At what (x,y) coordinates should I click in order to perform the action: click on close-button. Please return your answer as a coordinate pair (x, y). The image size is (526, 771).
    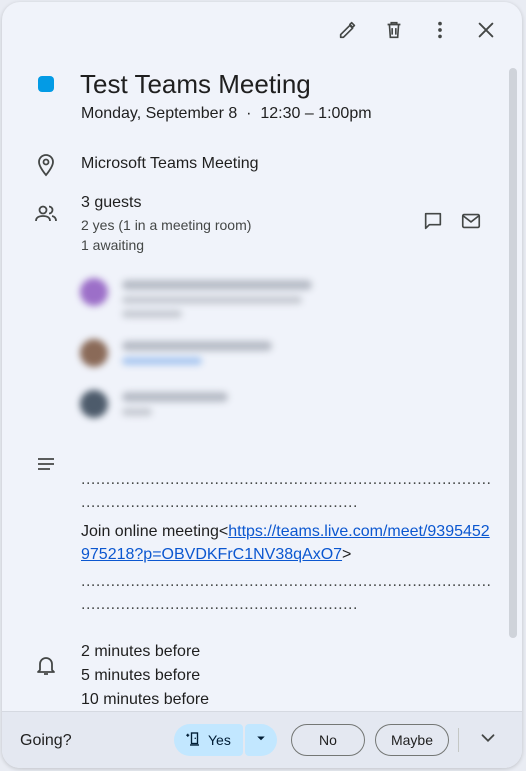
    Looking at the image, I should click on (486, 32).